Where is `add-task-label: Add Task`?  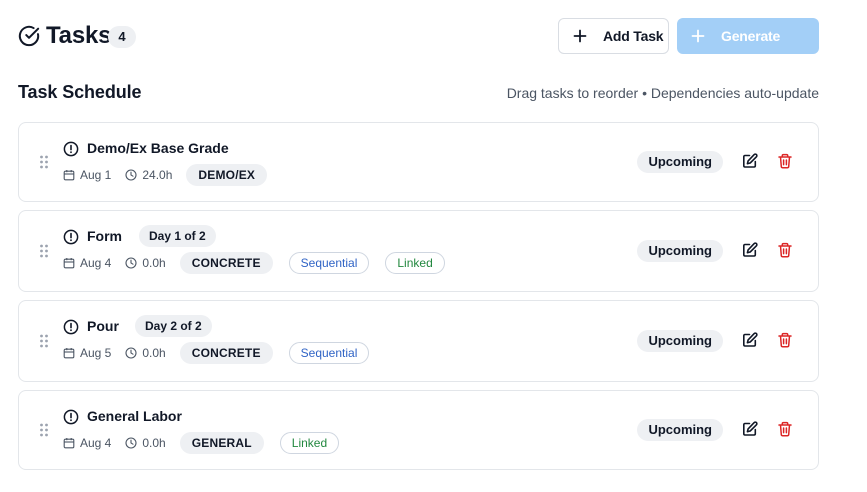
add-task-label: Add Task is located at coordinates (633, 36).